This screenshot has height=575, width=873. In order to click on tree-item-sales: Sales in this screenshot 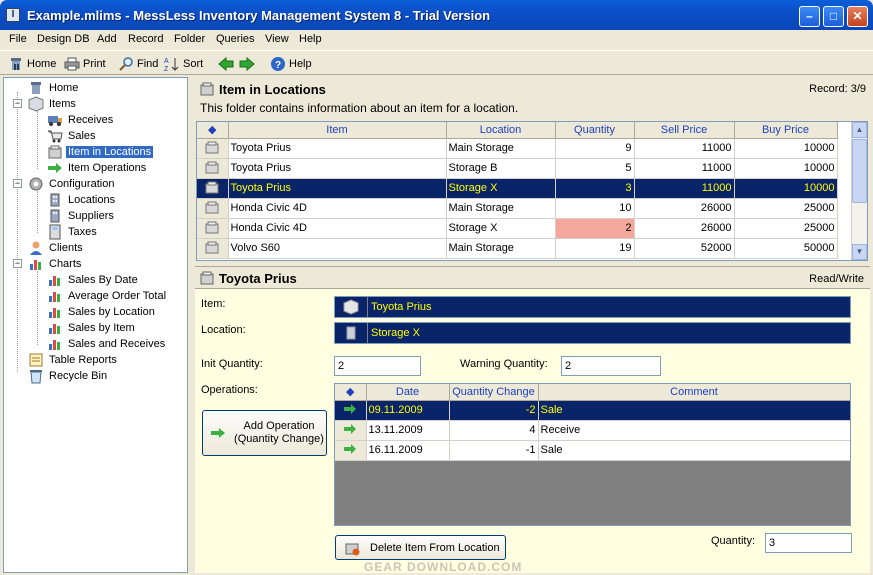, I will do `click(72, 136)`.